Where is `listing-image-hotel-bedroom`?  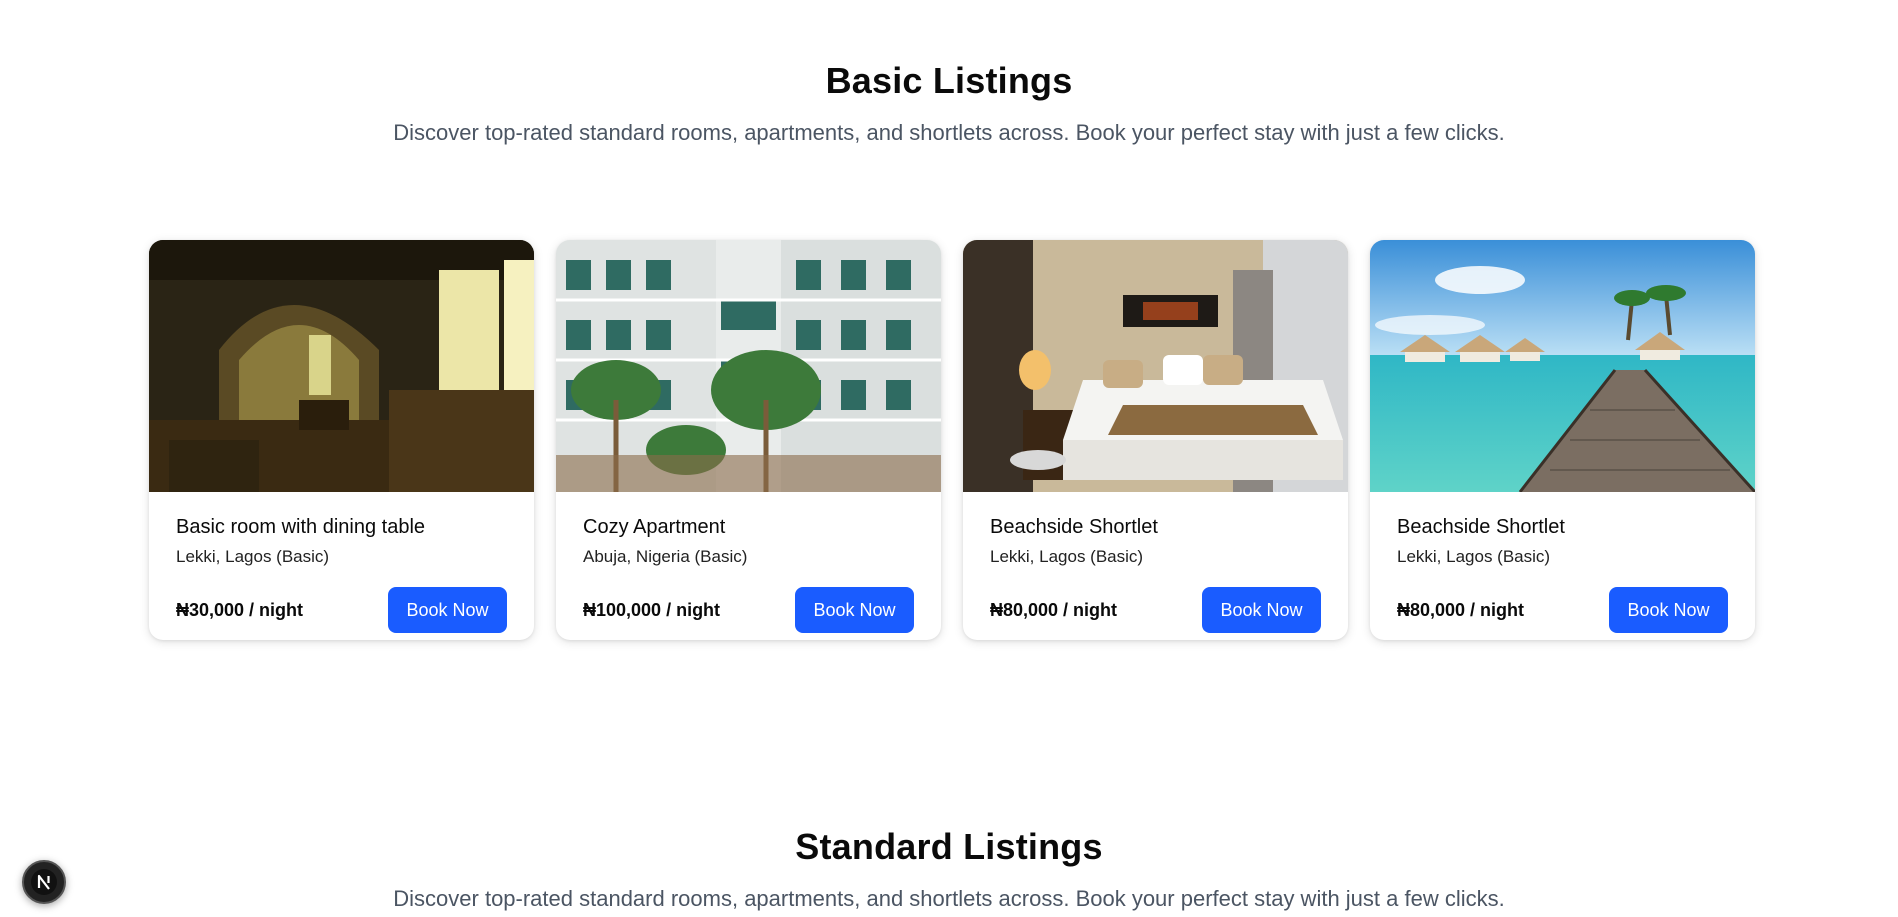 listing-image-hotel-bedroom is located at coordinates (1155, 366).